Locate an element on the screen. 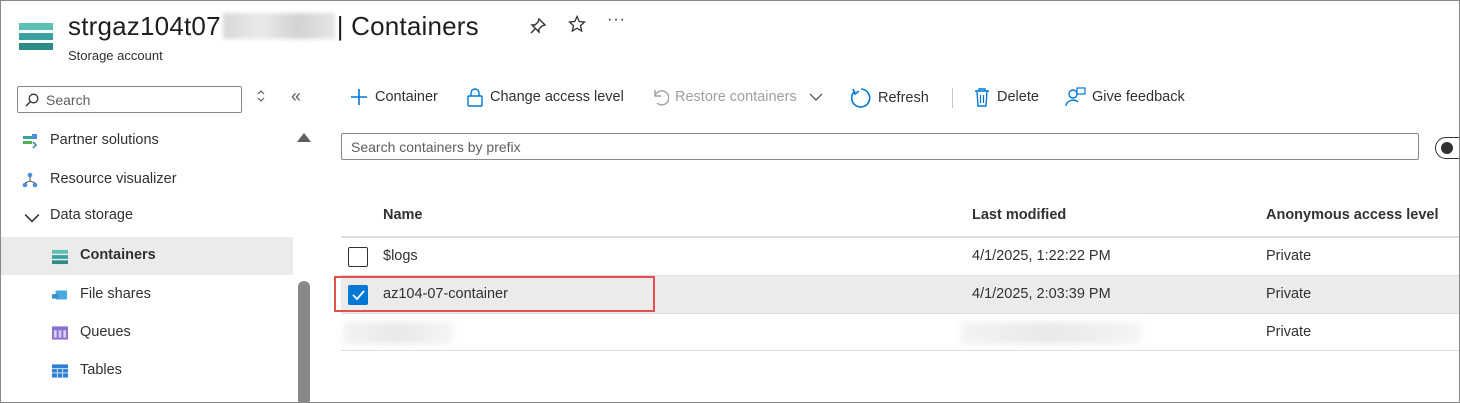 The width and height of the screenshot is (1460, 403). sidebar-item-tables: Tables is located at coordinates (147, 371).